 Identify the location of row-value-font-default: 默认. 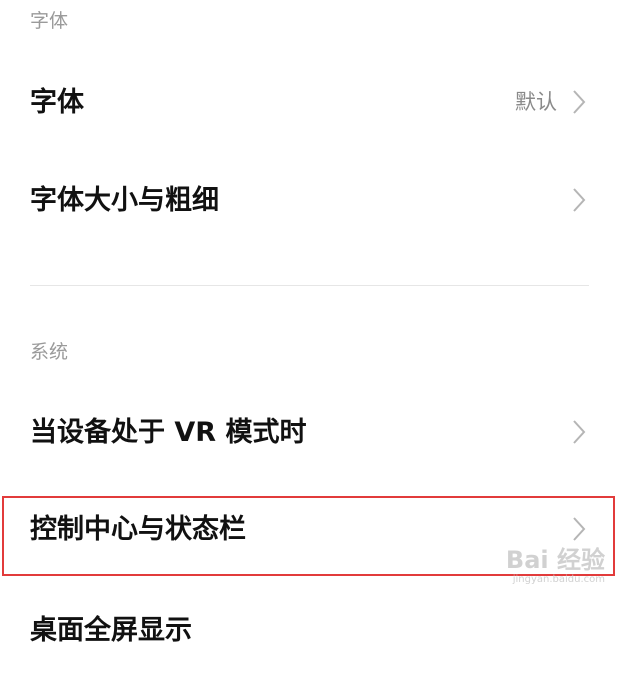
(536, 101).